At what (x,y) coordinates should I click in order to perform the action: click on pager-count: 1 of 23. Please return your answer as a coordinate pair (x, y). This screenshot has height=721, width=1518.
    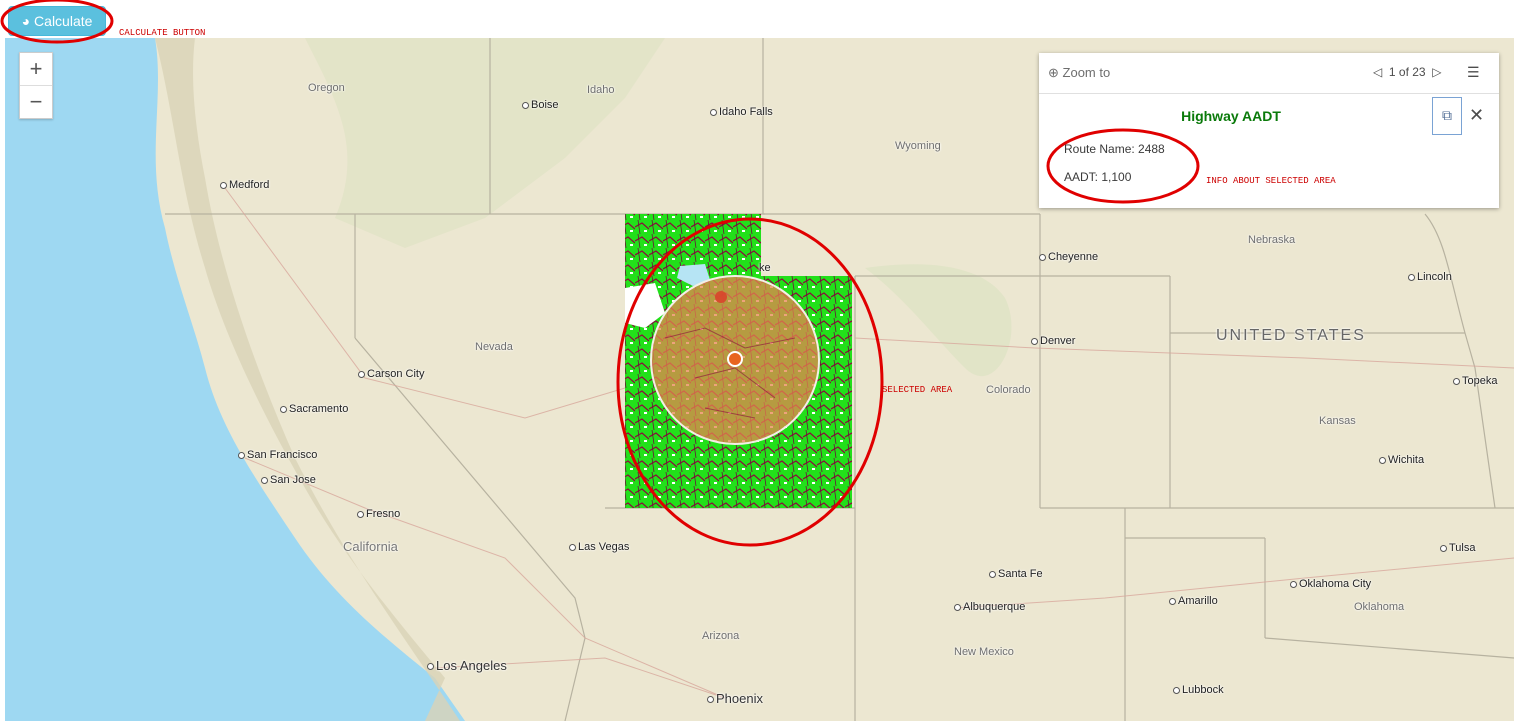
    Looking at the image, I should click on (1407, 72).